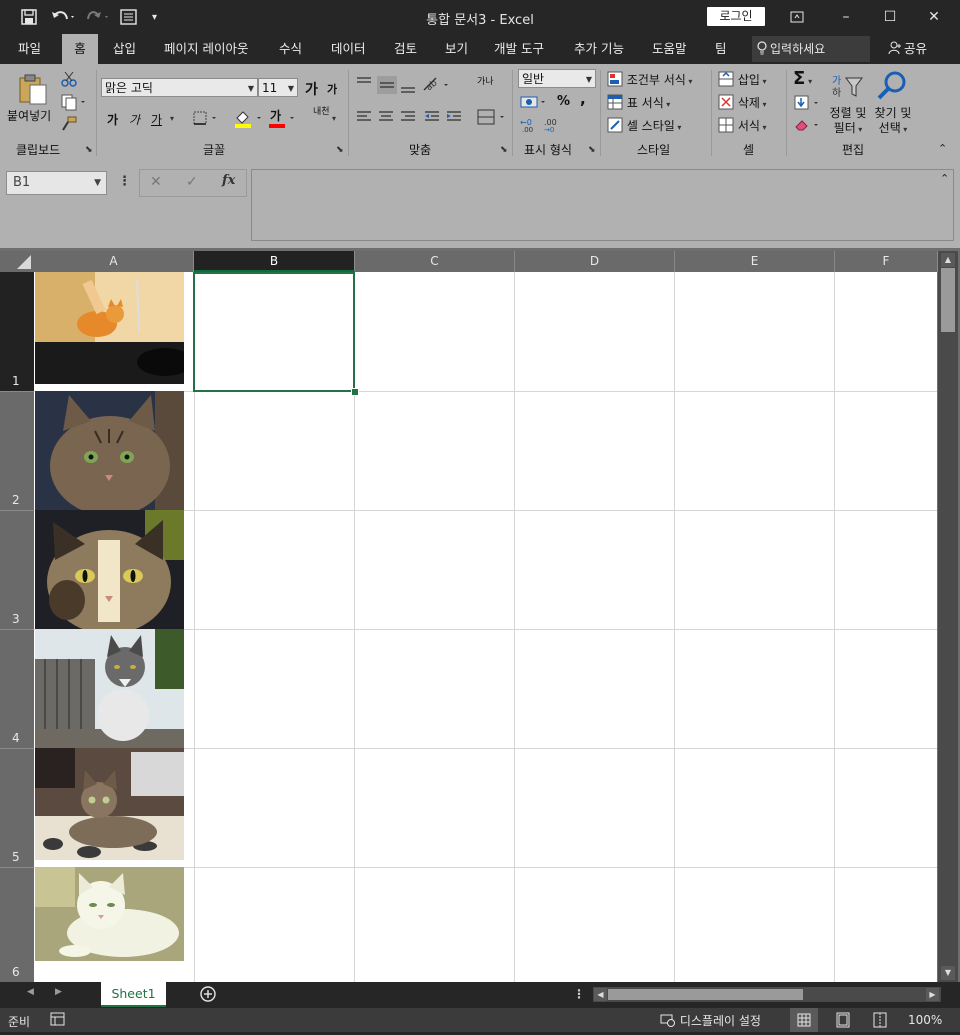 The height and width of the screenshot is (1035, 960). Describe the element at coordinates (948, 300) in the screenshot. I see `vertical-scroll-thumb` at that location.